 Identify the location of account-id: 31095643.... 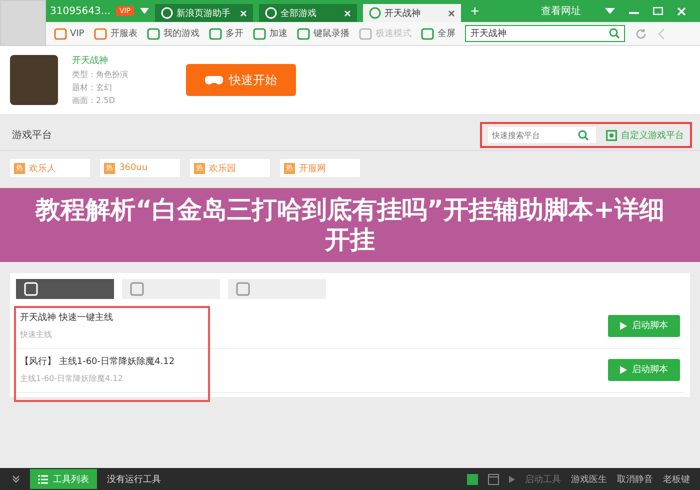
(80, 11).